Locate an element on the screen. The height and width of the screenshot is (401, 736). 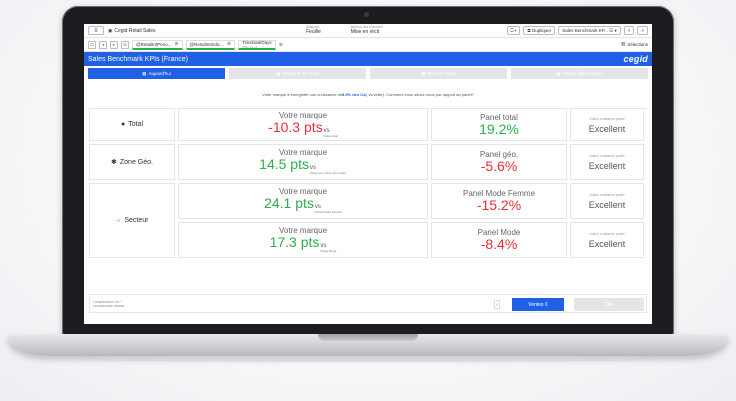
tab-label: Mois en cours is located at coordinates (441, 73).